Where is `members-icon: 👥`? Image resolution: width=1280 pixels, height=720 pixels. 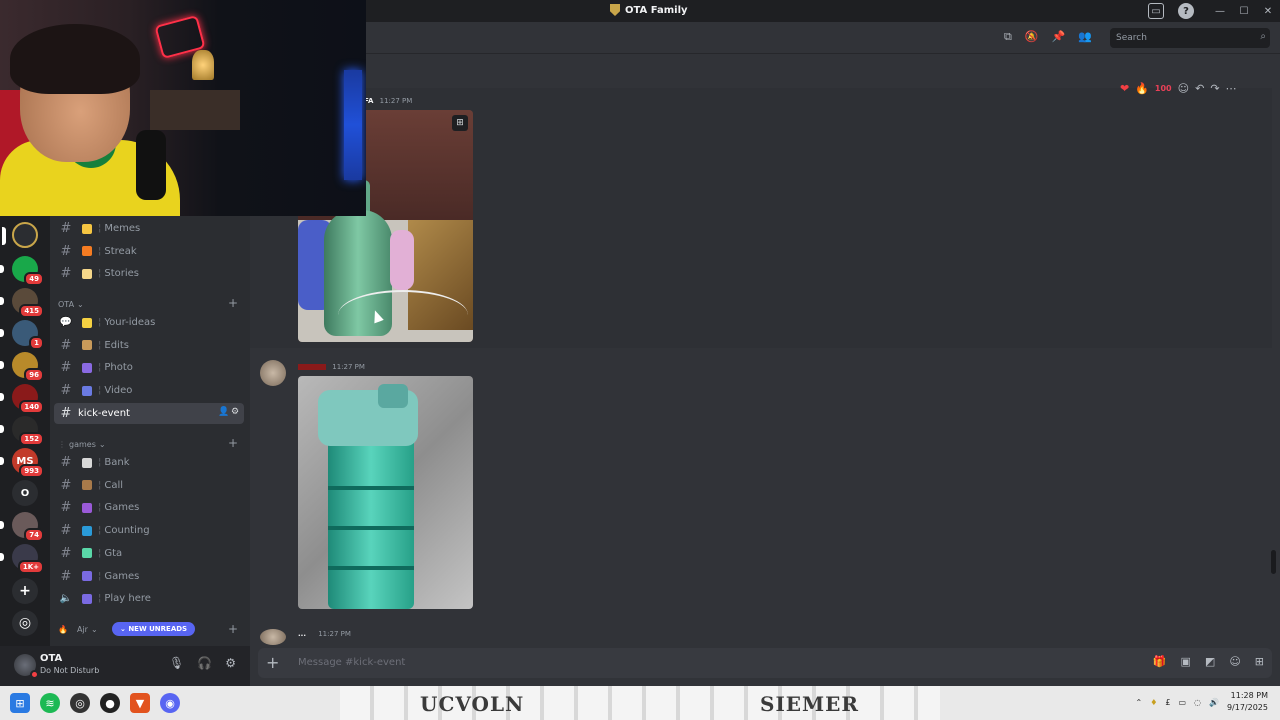 members-icon: 👥 is located at coordinates (1085, 37).